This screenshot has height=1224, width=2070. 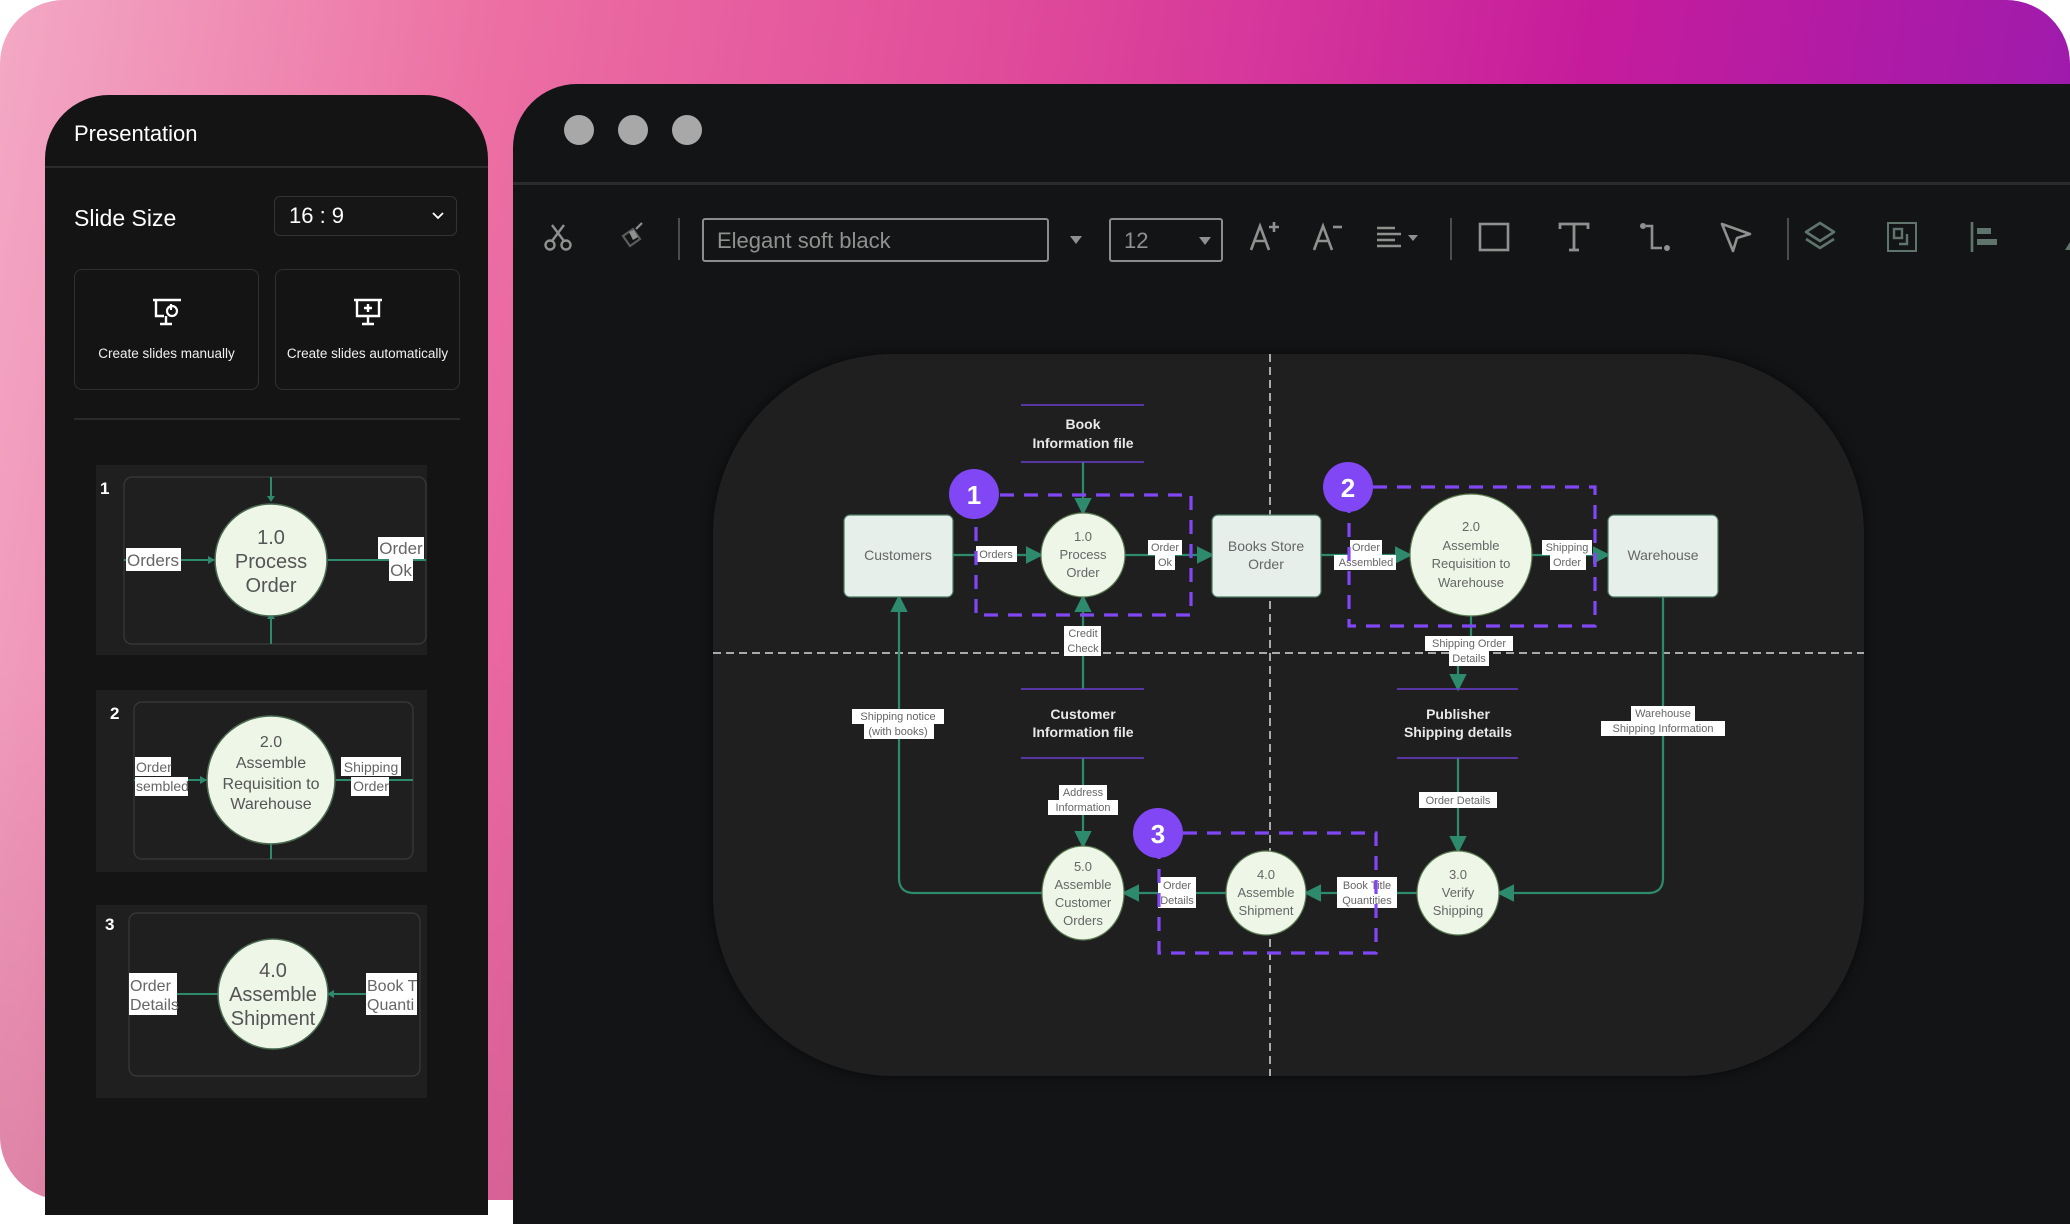 I want to click on slide-1-preview: 1.0 Process Order Orders Order Ok, so click(x=275, y=560).